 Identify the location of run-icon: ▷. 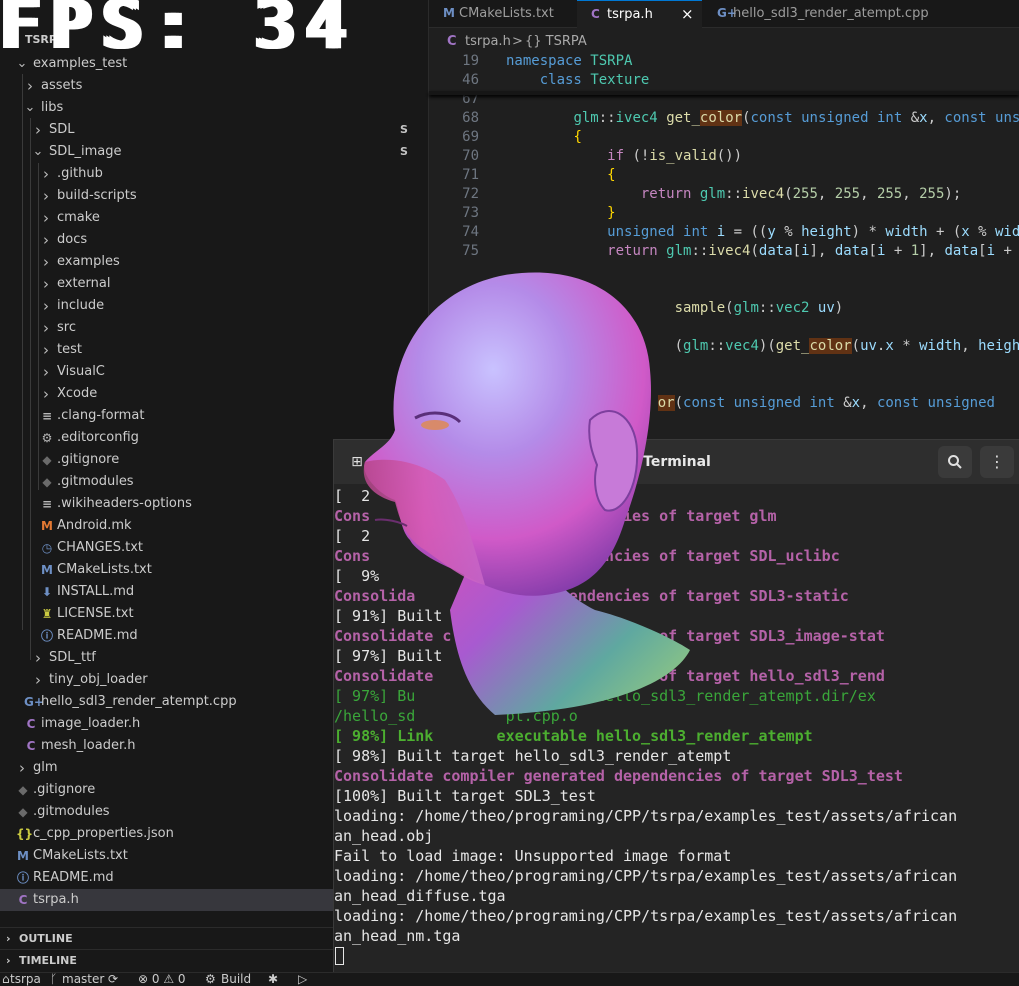
(302, 979).